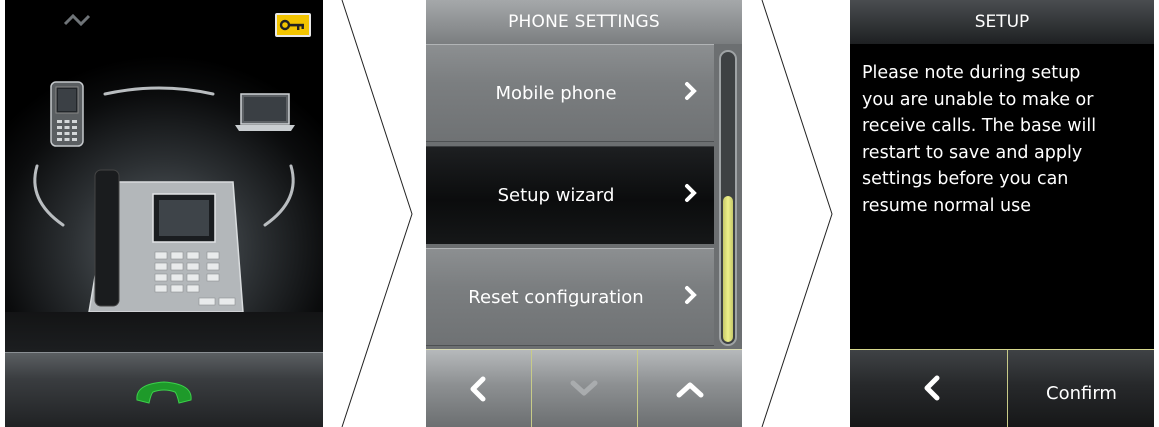 Image resolution: width=1159 pixels, height=427 pixels. What do you see at coordinates (979, 126) in the screenshot?
I see `message-line: receive calls. The base will` at bounding box center [979, 126].